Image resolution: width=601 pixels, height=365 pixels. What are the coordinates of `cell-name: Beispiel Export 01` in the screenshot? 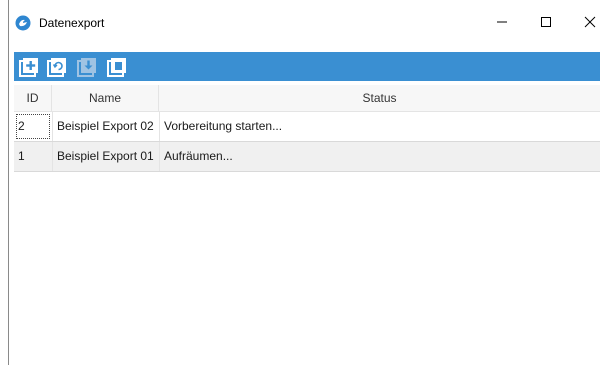 It's located at (105, 156).